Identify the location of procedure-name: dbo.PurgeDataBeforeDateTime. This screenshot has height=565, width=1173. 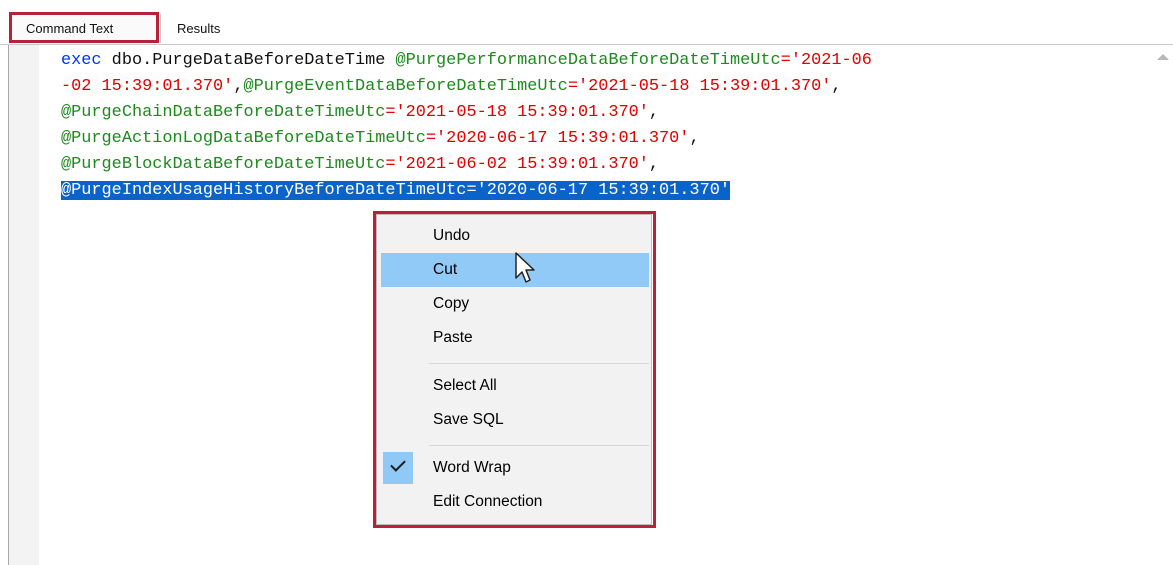
(248, 60).